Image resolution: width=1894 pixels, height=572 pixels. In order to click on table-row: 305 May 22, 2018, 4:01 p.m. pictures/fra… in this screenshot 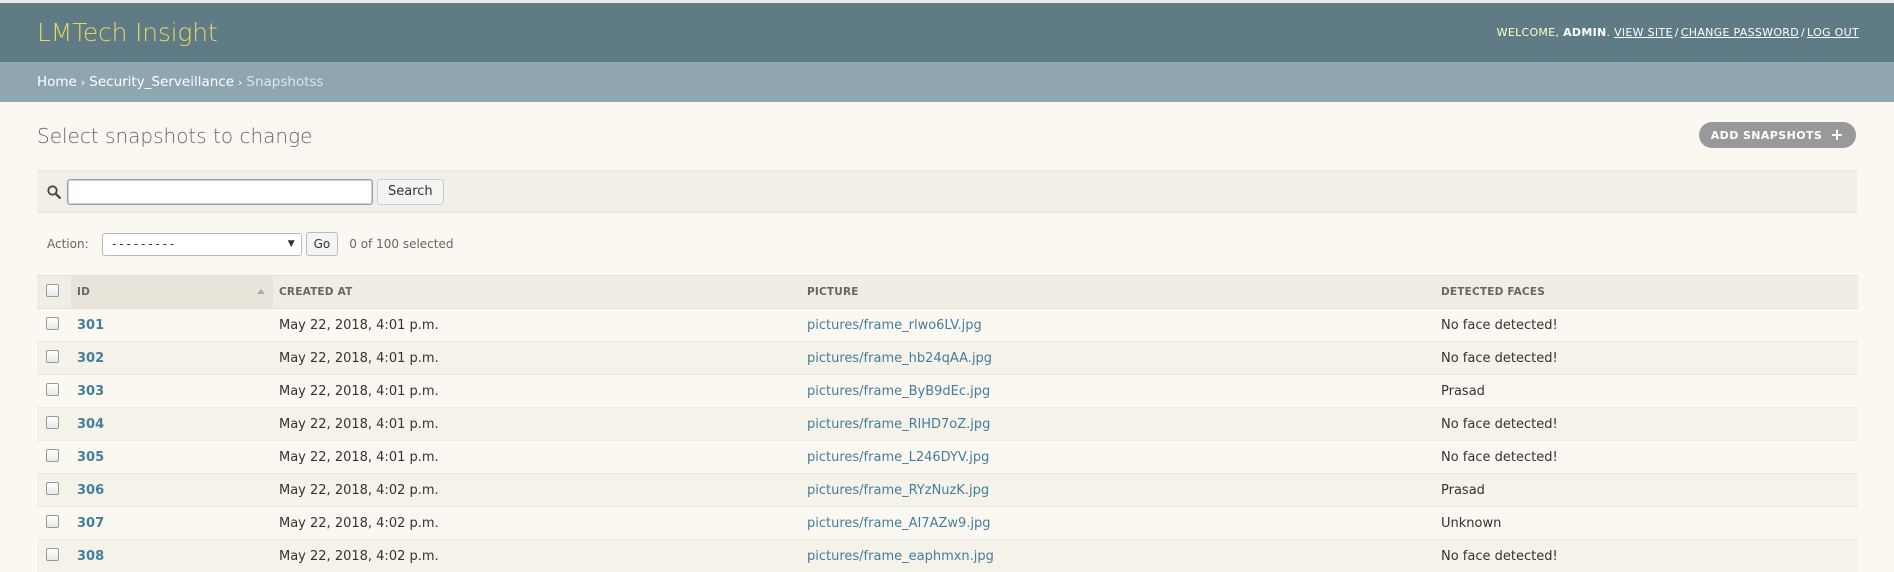, I will do `click(947, 457)`.